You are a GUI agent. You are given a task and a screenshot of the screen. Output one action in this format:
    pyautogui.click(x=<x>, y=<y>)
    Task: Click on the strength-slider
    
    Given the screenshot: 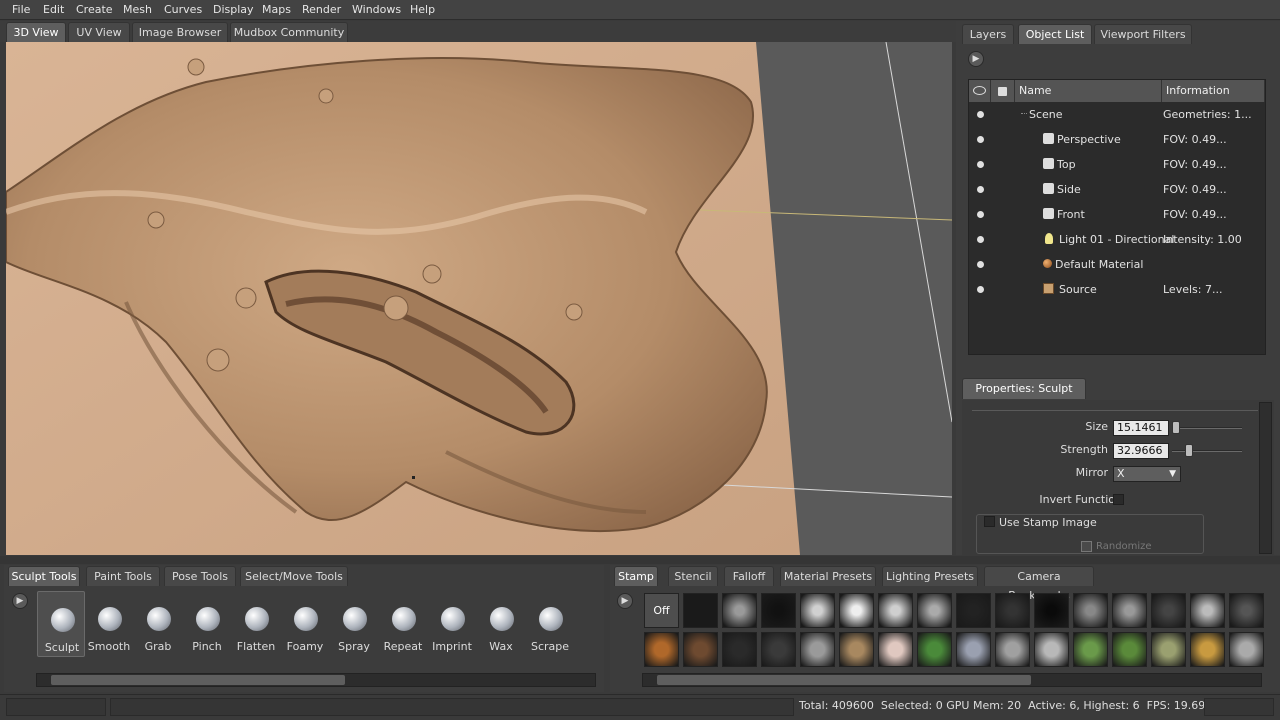 What is the action you would take?
    pyautogui.click(x=1207, y=451)
    